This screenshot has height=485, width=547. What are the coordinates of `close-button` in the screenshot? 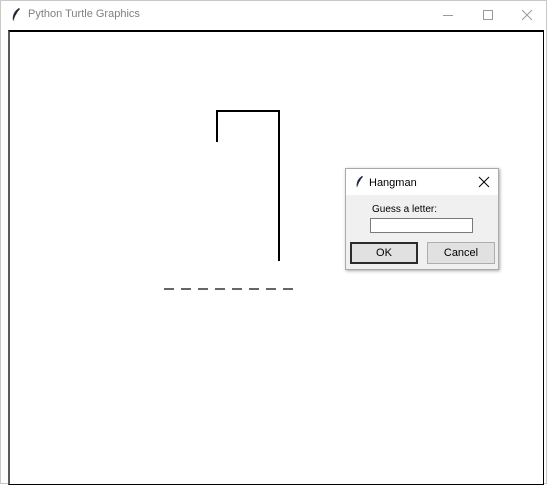 It's located at (527, 15).